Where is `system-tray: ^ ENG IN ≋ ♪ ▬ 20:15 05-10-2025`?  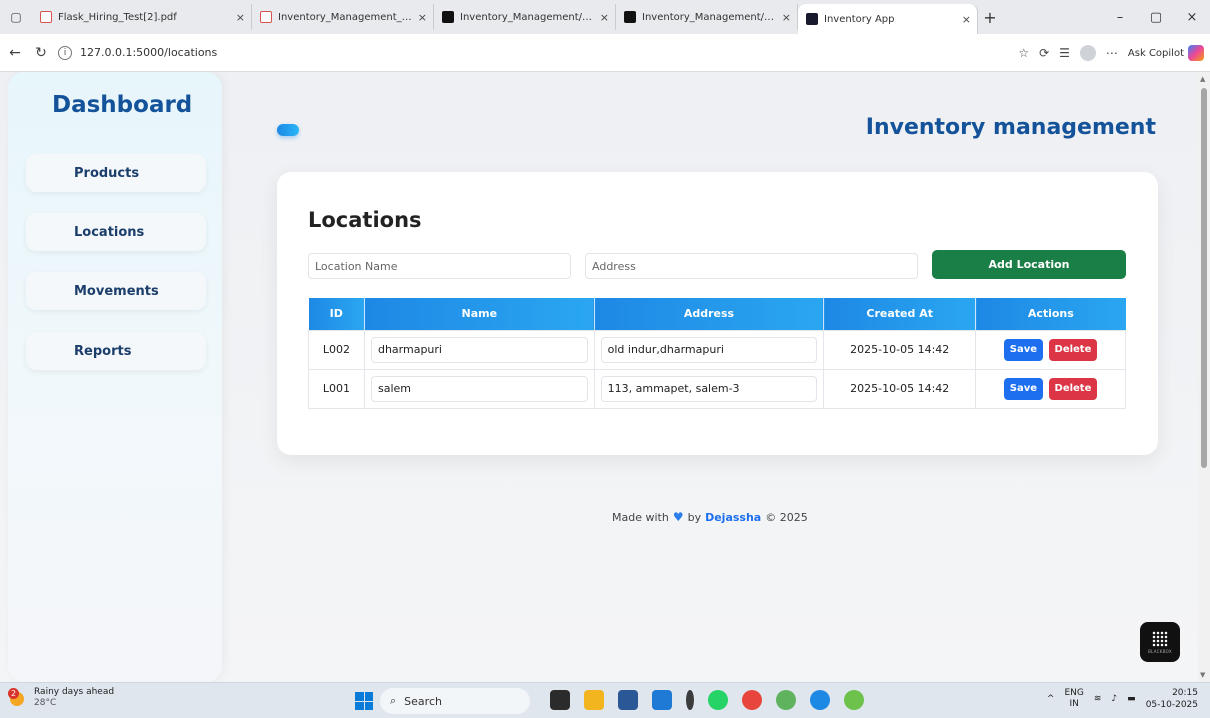 system-tray: ^ ENG IN ≋ ♪ ▬ 20:15 05-10-2025 is located at coordinates (1122, 699).